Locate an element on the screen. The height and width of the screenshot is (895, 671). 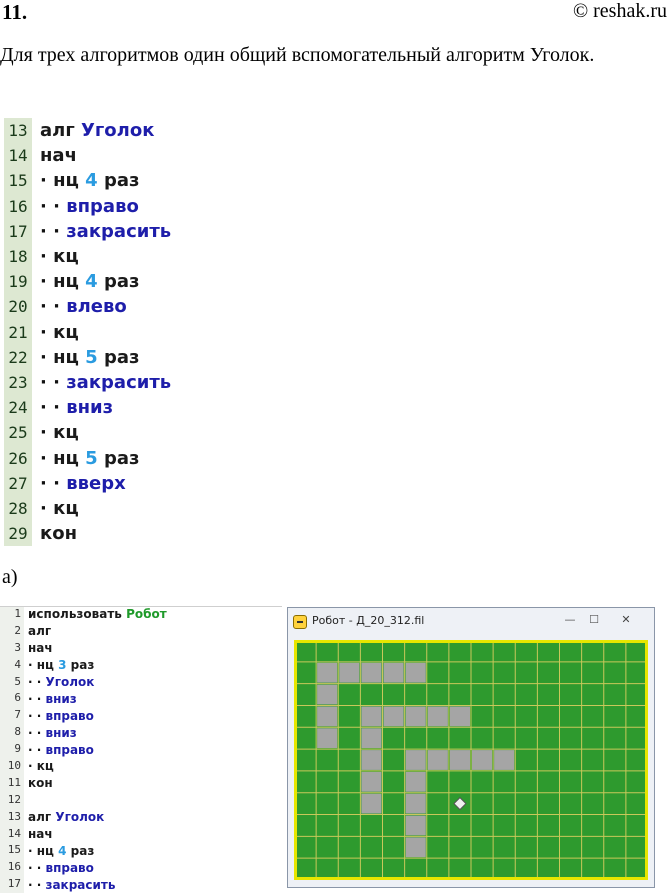
line-number: 21 is located at coordinates (18, 332).